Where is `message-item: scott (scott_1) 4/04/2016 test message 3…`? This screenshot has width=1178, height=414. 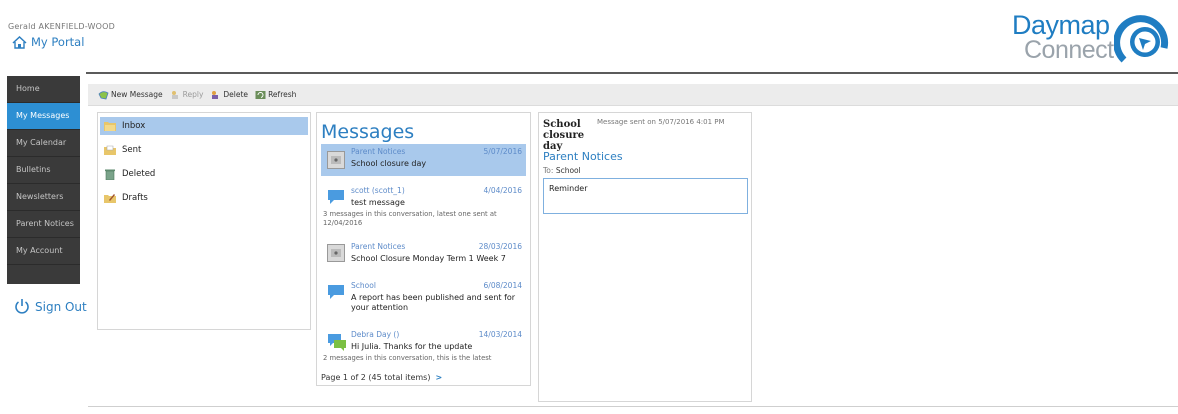 message-item: scott (scott_1) 4/04/2016 test message 3… is located at coordinates (423, 207).